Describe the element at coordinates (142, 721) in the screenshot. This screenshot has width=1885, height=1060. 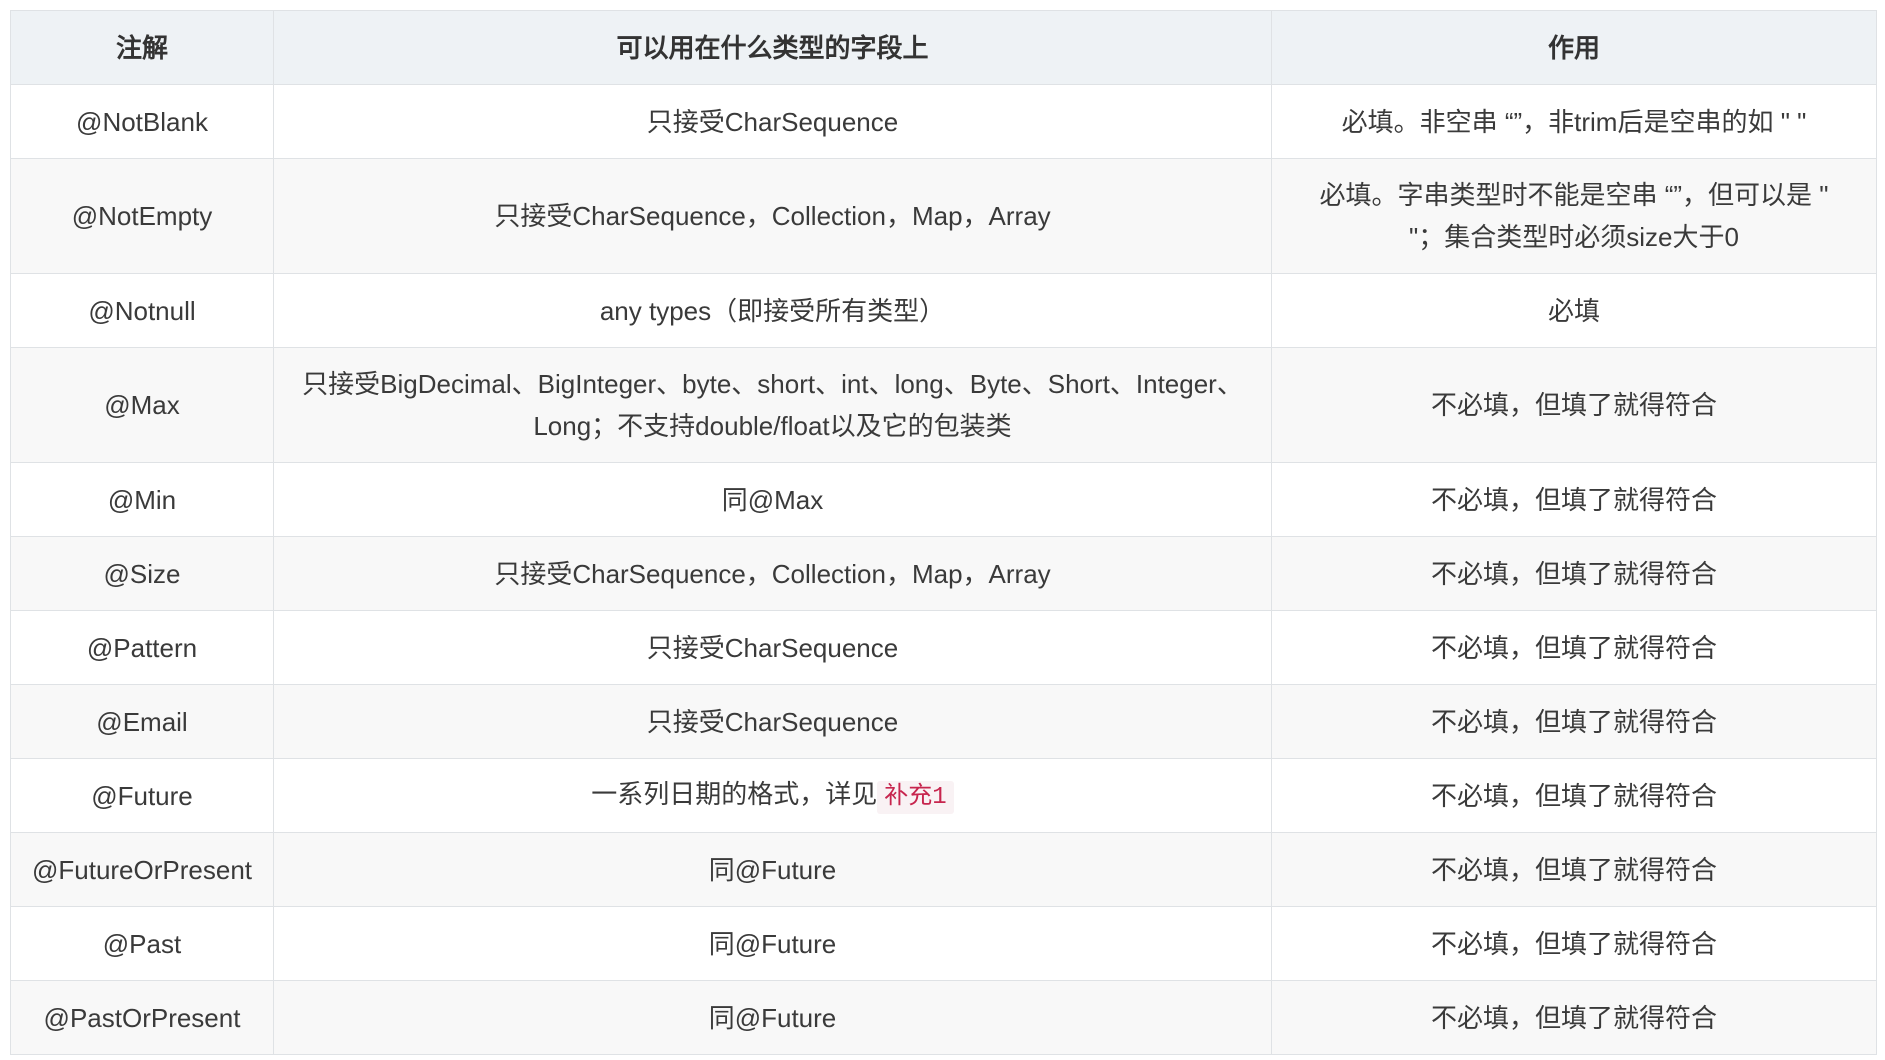
I see `annotation-cell: @Email` at that location.